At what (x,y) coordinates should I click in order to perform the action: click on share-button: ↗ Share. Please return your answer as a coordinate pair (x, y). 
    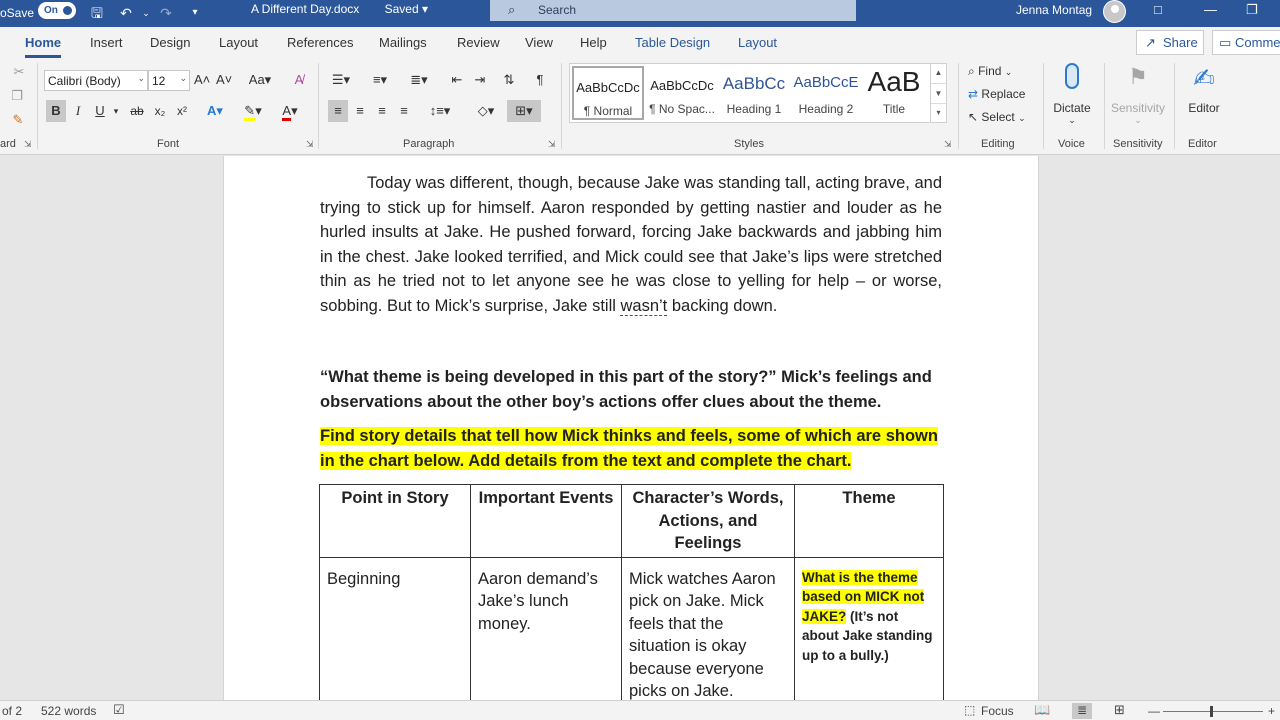
    Looking at the image, I should click on (1170, 42).